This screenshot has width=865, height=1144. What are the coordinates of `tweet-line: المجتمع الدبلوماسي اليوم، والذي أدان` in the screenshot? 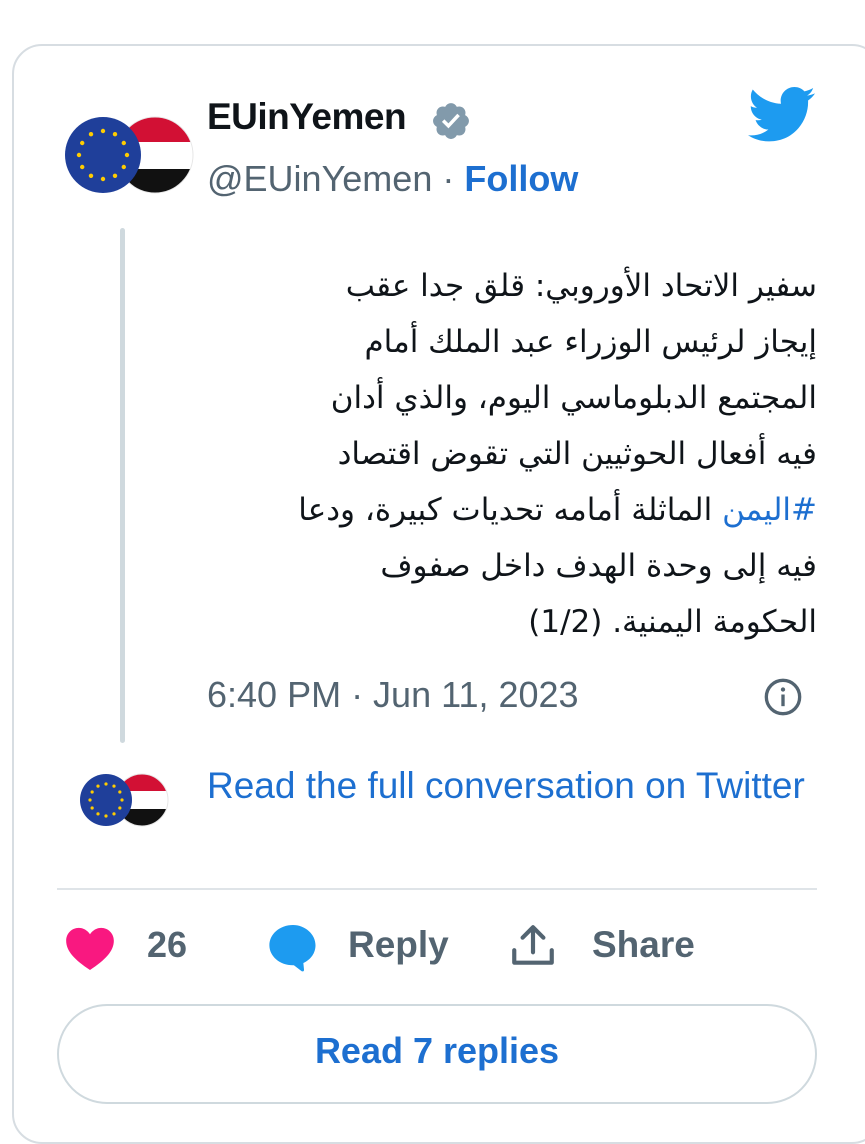 It's located at (573, 398).